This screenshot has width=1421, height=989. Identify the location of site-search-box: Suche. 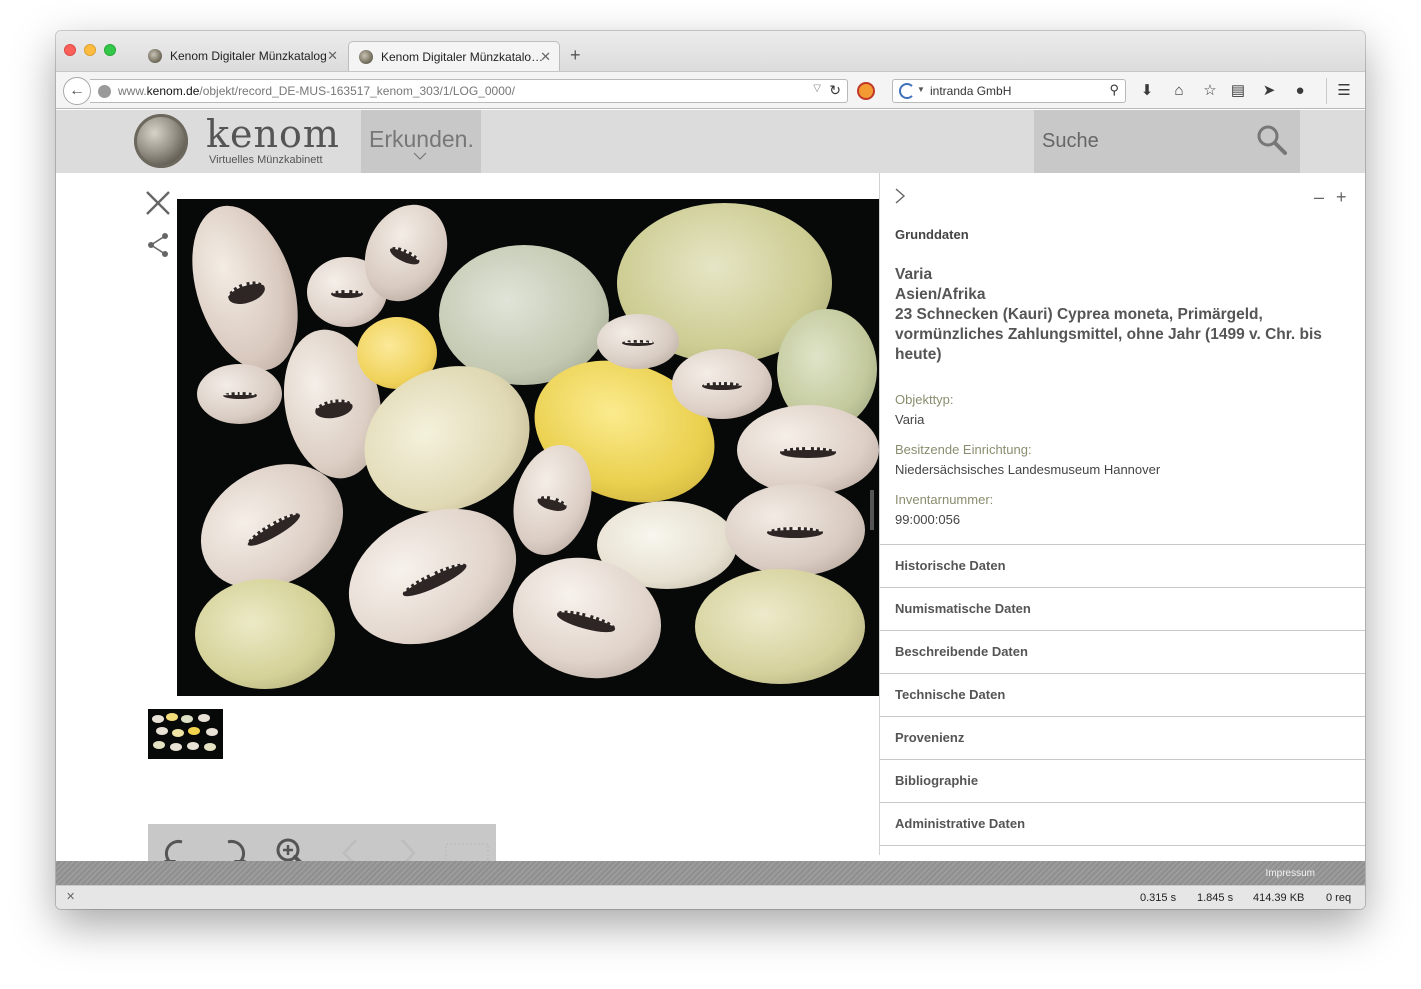
(1167, 141).